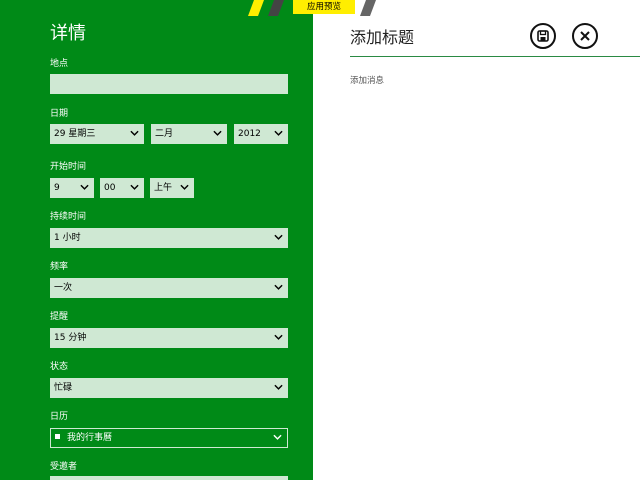 This screenshot has width=640, height=480. What do you see at coordinates (64, 467) in the screenshot?
I see `invitees-label: 受邀者` at bounding box center [64, 467].